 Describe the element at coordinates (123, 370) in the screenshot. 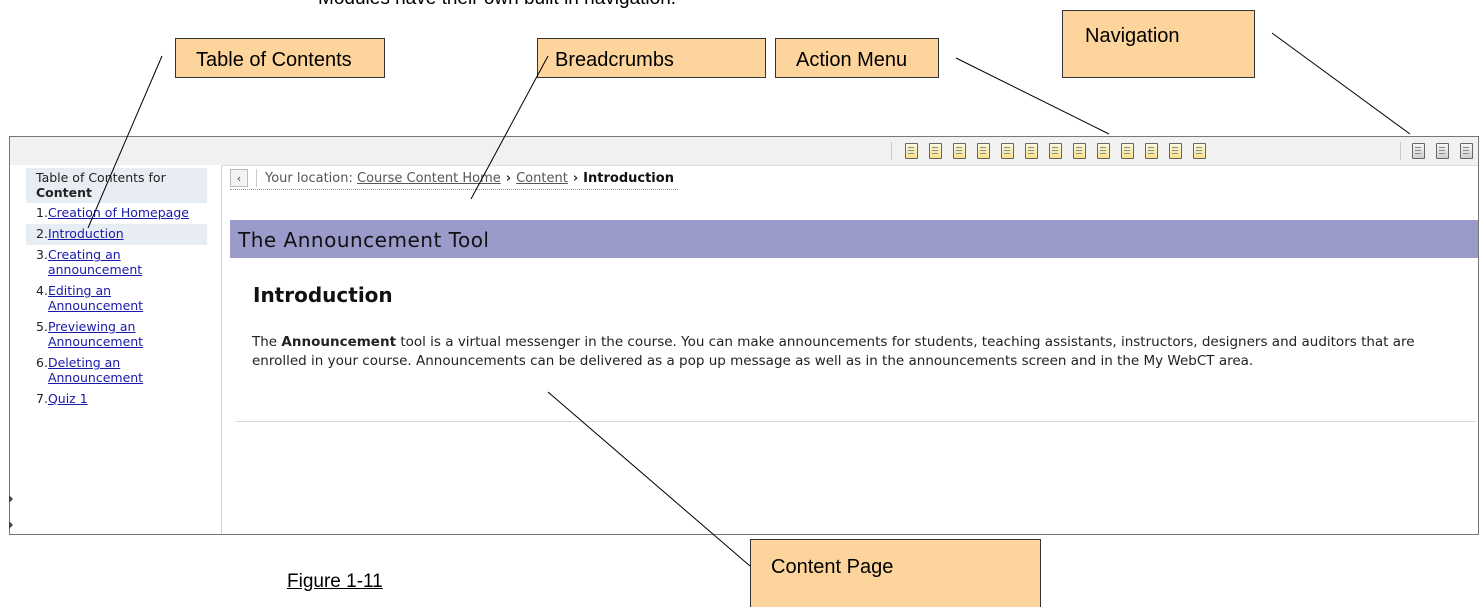

I see `toc-link-deleting-an-announcement: Deleting an Announcement` at that location.